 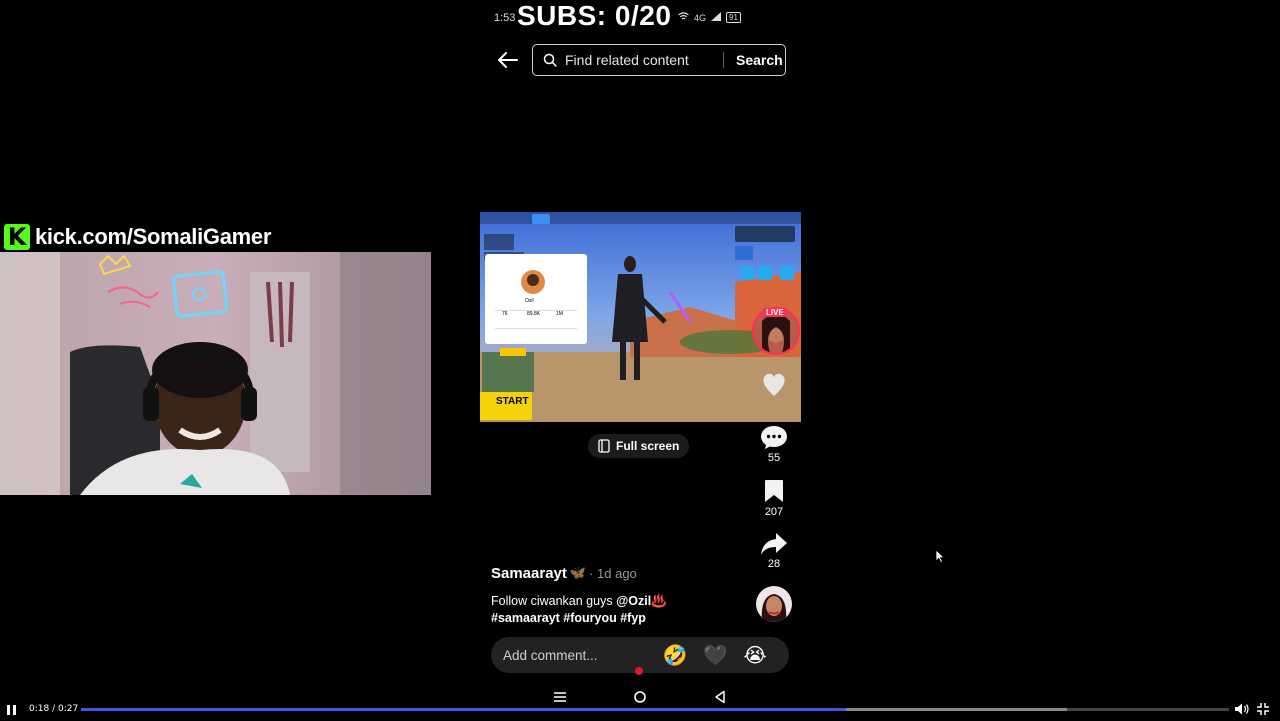 I want to click on comment-icon, so click(x=774, y=437).